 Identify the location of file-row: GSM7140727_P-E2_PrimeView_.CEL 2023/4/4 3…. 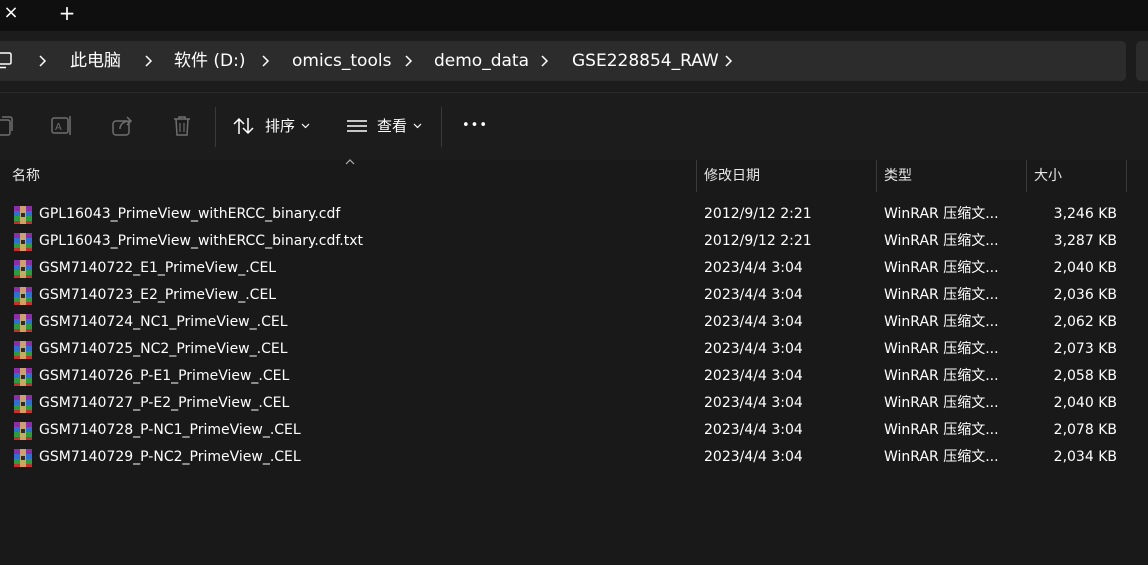
(574, 403).